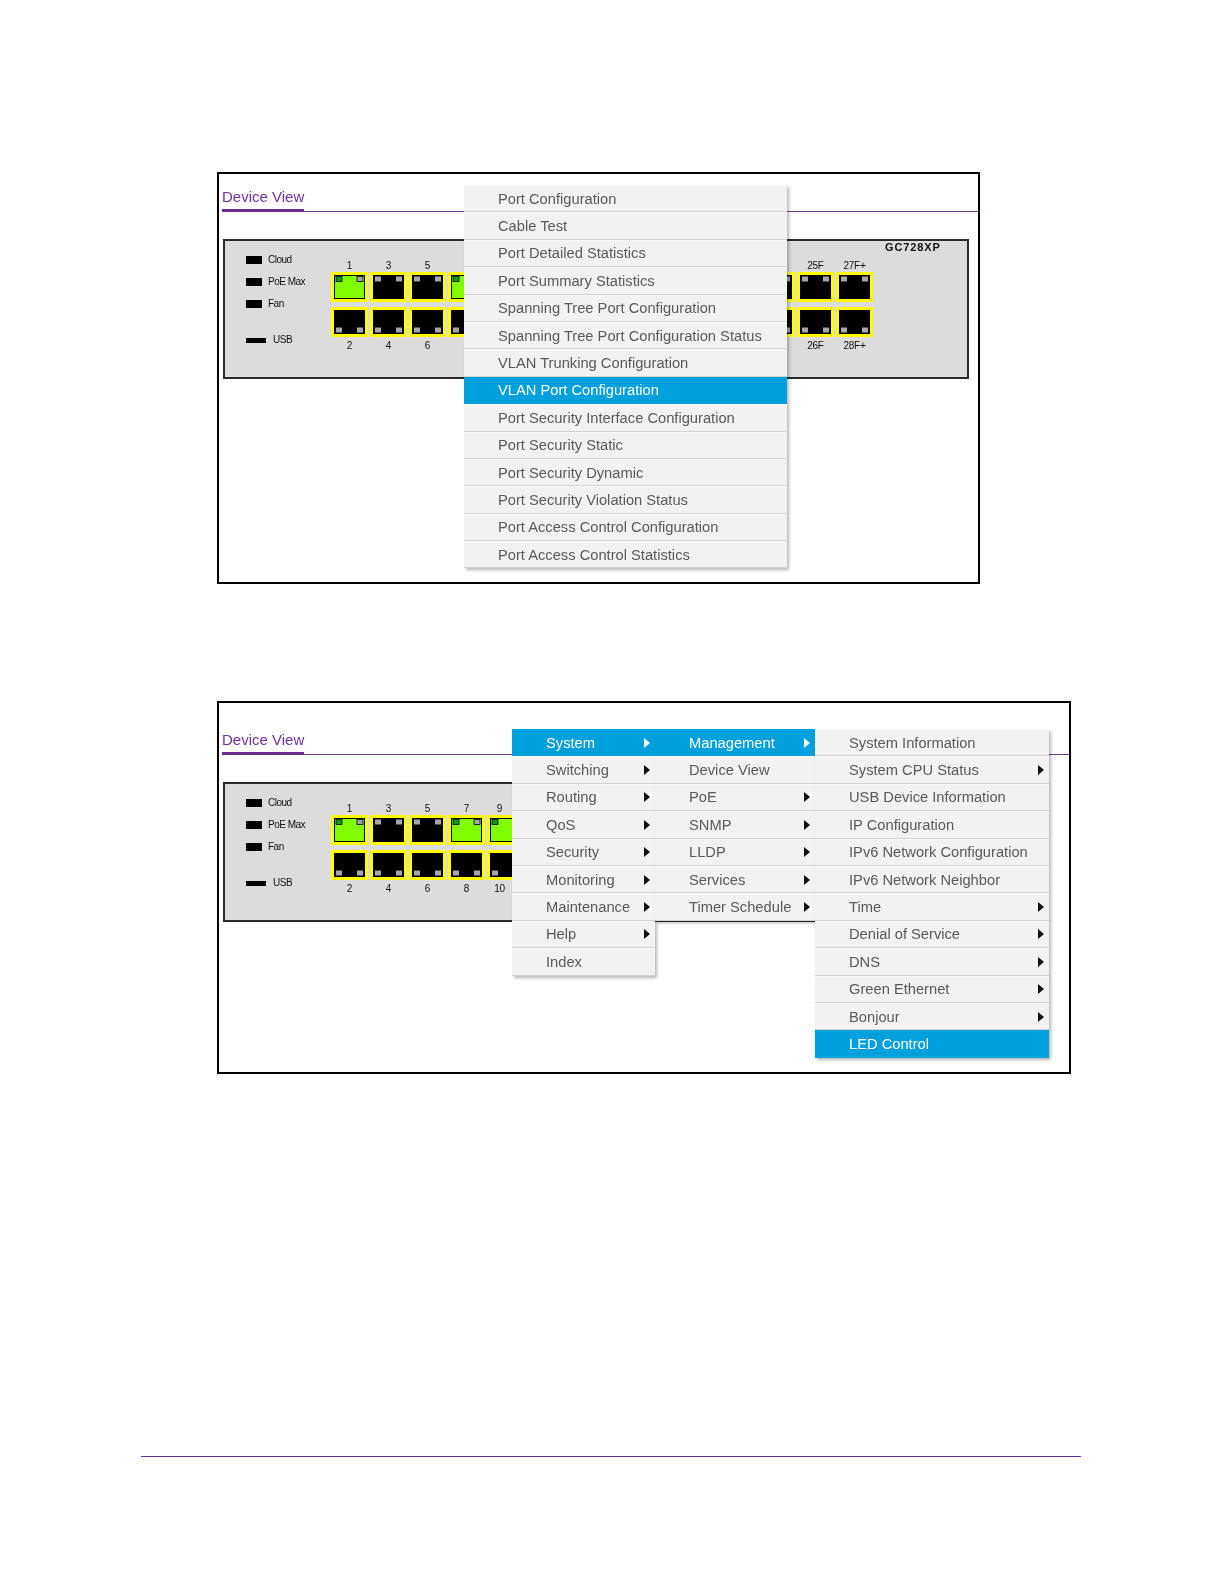 This screenshot has height=1585, width=1225. Describe the element at coordinates (583, 825) in the screenshot. I see `menu-item: QoS` at that location.